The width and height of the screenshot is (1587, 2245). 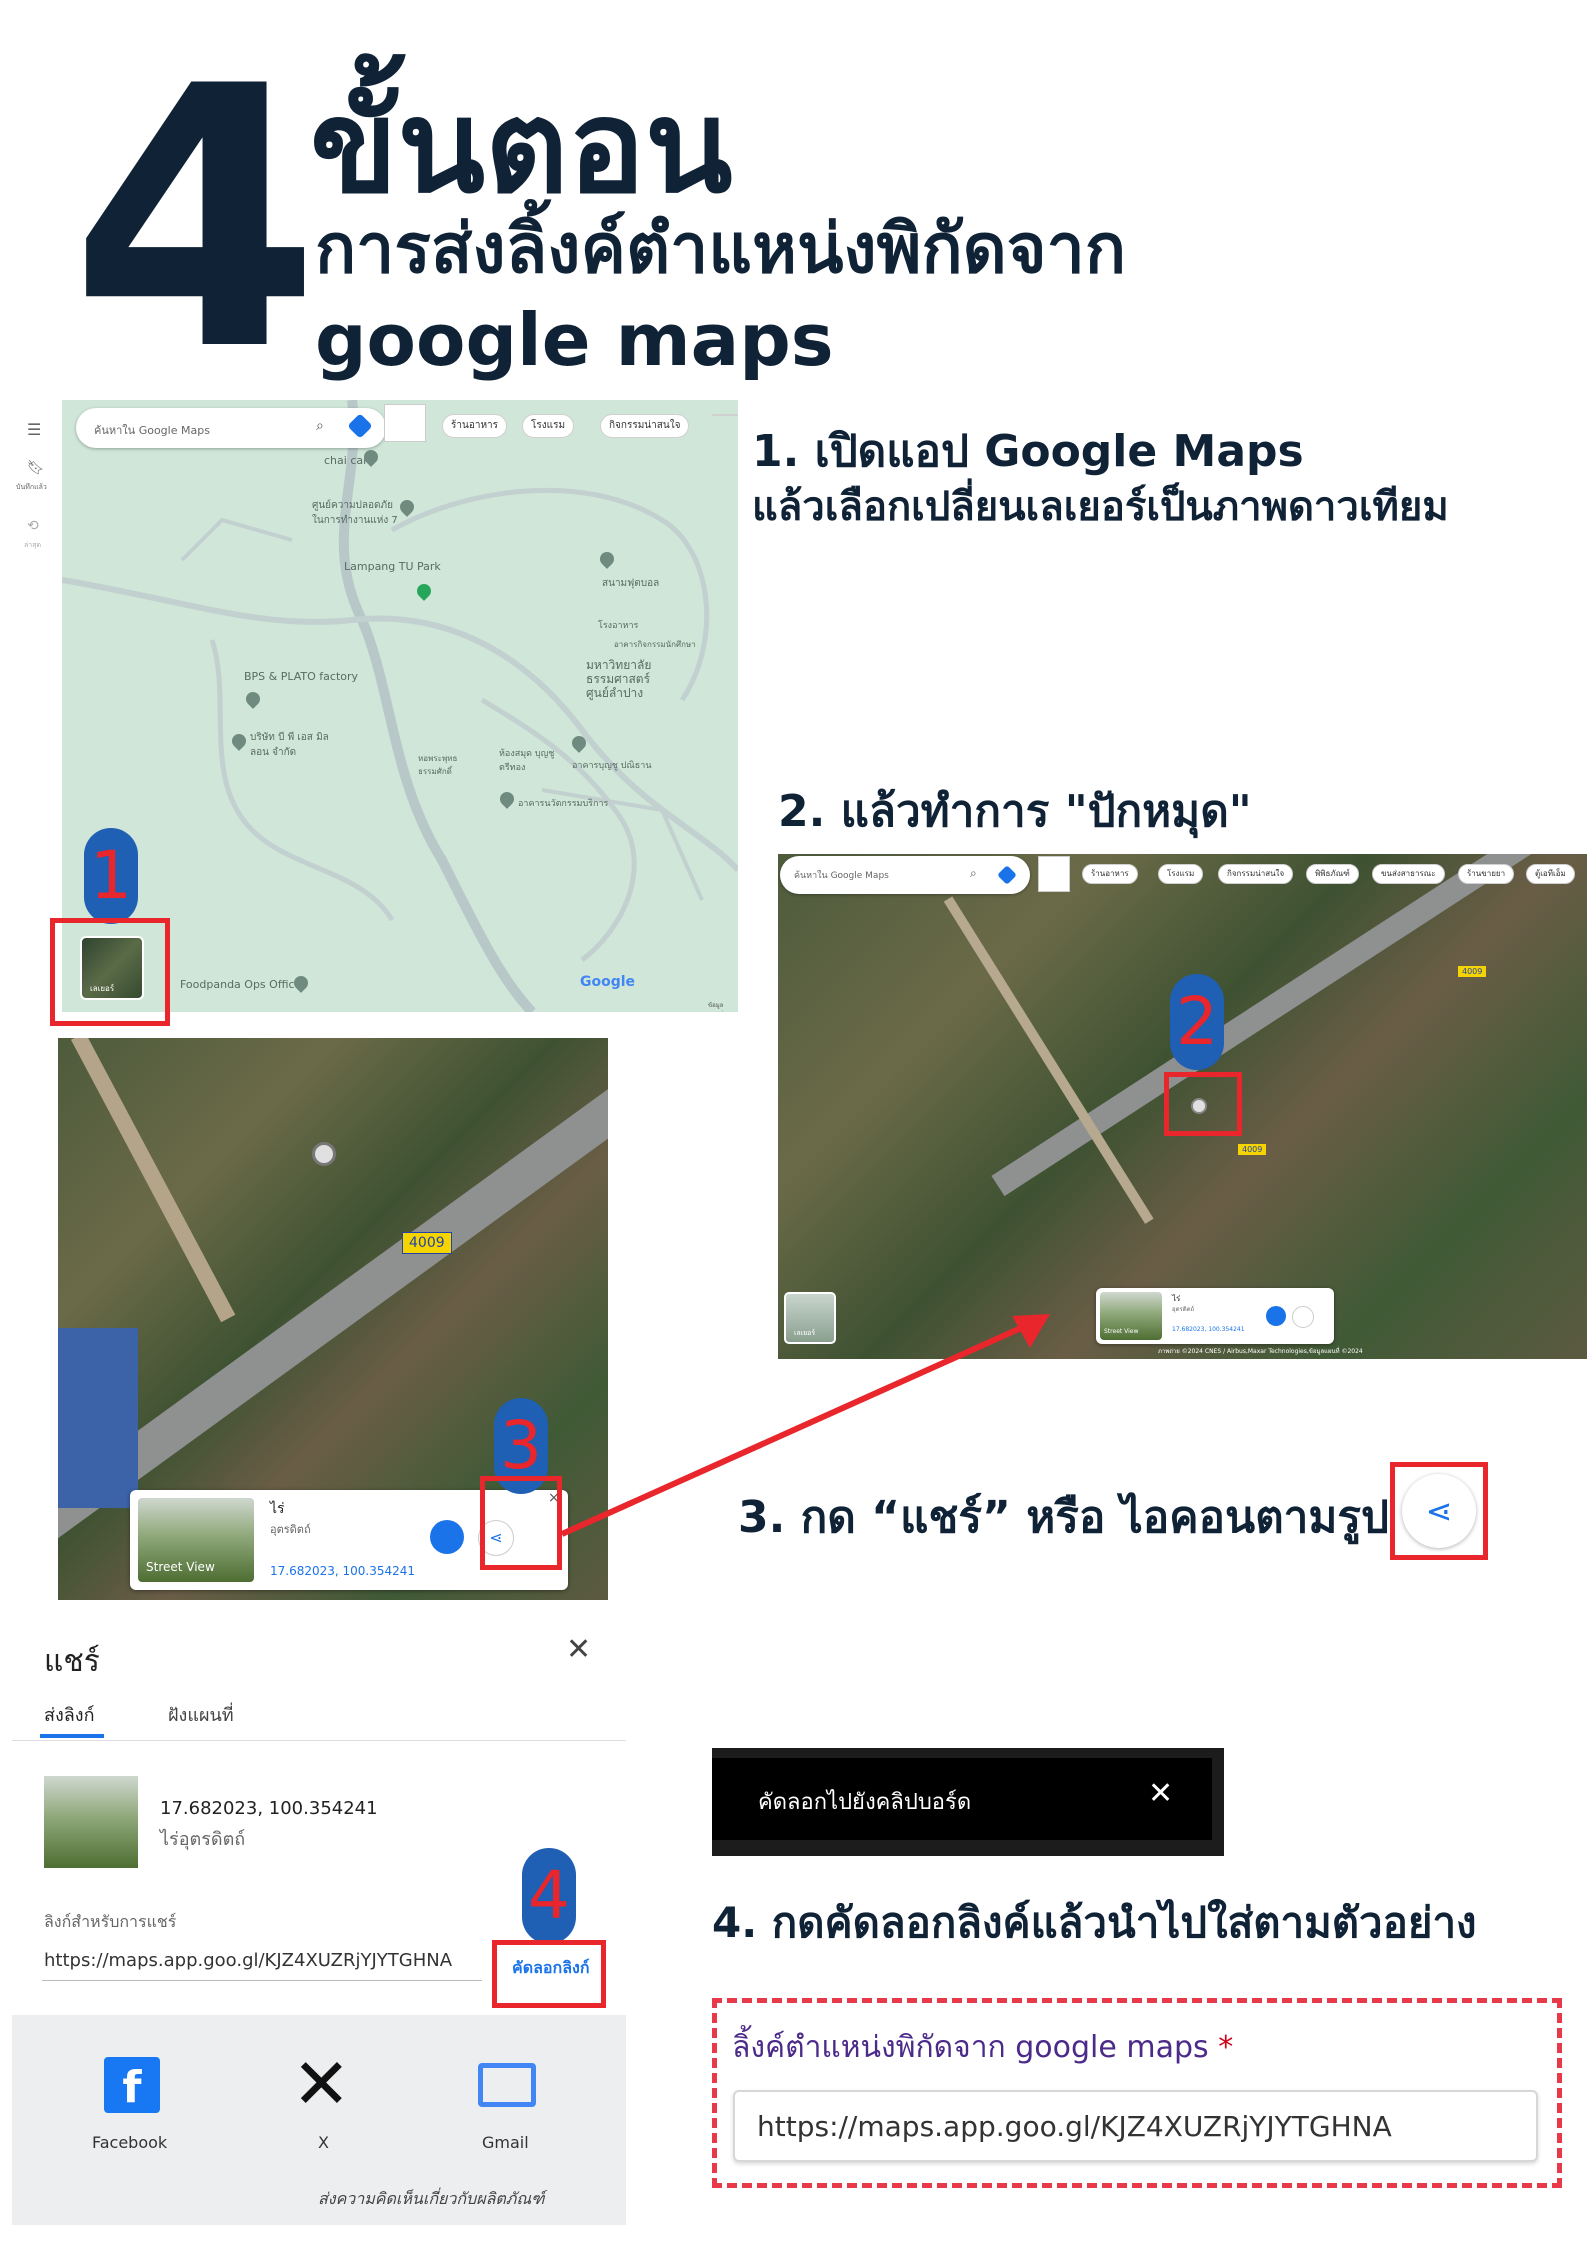 What do you see at coordinates (438, 765) in the screenshot?
I see `label-building1: หอพระพุทธ ธรรมศักดิ์` at bounding box center [438, 765].